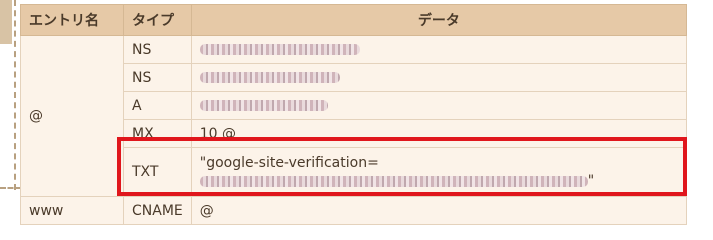 The width and height of the screenshot is (713, 240). What do you see at coordinates (157, 20) in the screenshot?
I see `header-type: タイプ` at bounding box center [157, 20].